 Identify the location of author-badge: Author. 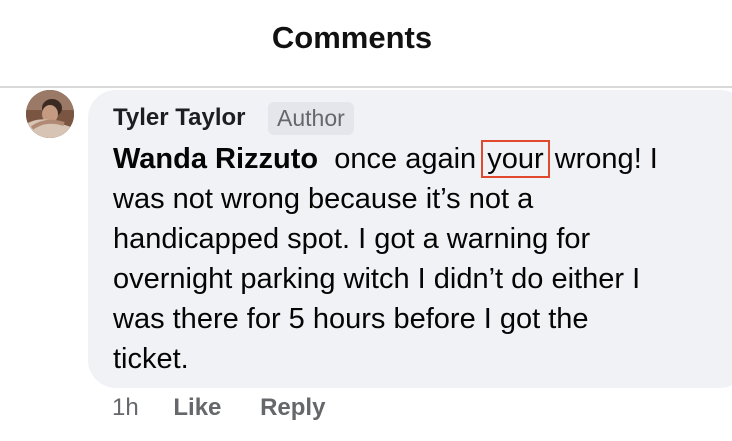
(311, 118).